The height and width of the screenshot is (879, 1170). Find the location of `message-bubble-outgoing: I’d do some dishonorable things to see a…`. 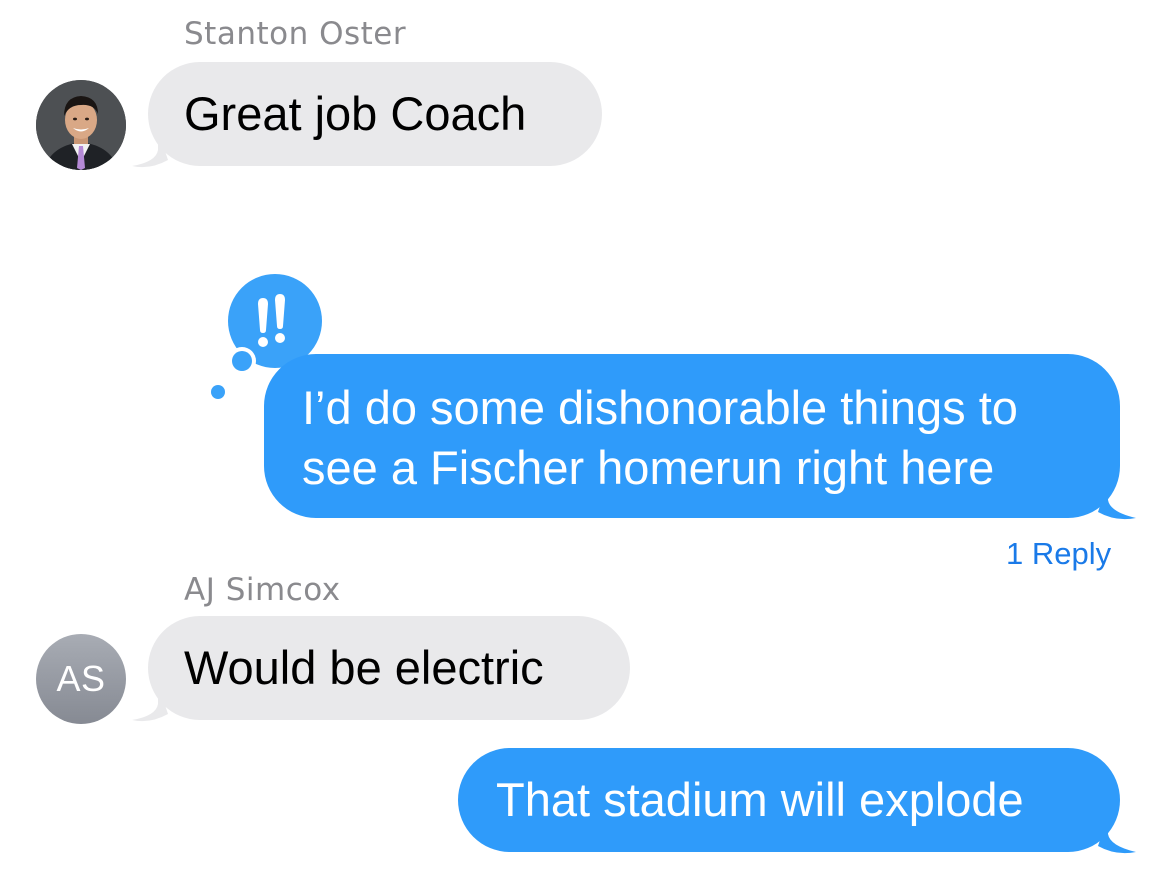

message-bubble-outgoing: I’d do some dishonorable things to see a… is located at coordinates (692, 436).